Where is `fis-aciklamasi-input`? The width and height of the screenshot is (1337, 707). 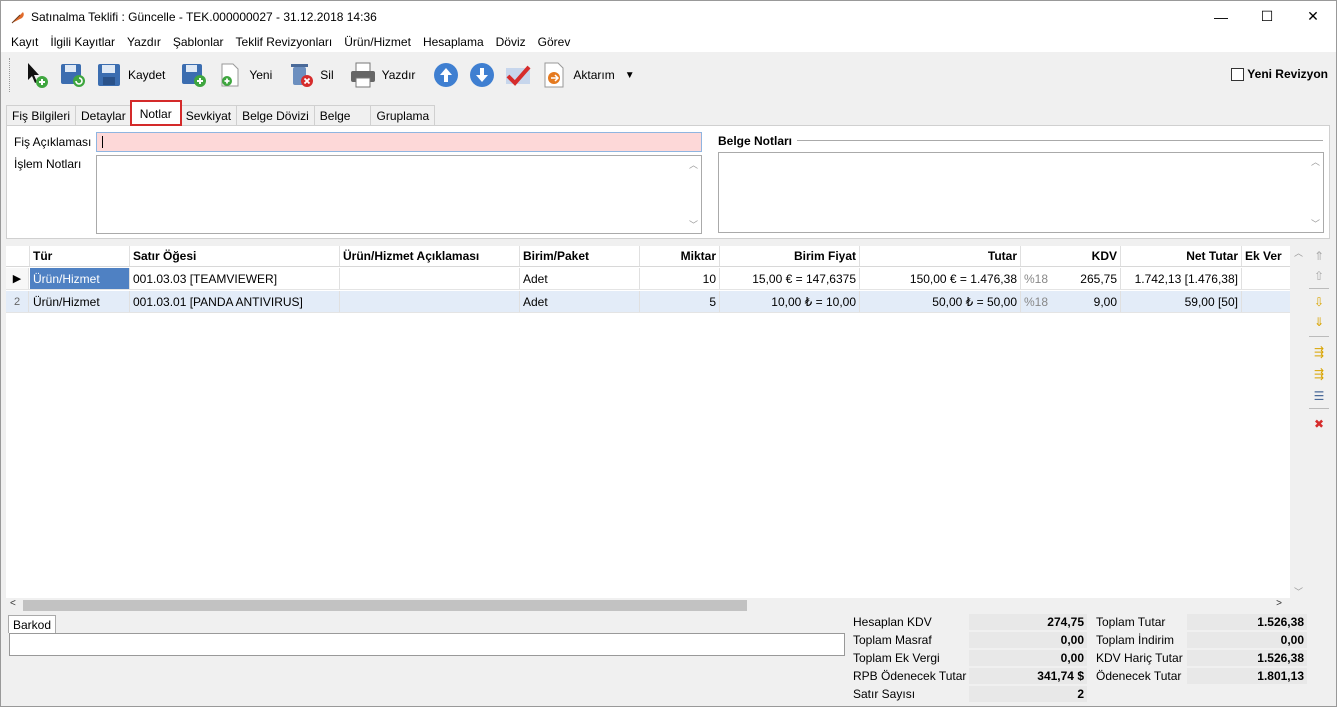
fis-aciklamasi-input is located at coordinates (399, 142).